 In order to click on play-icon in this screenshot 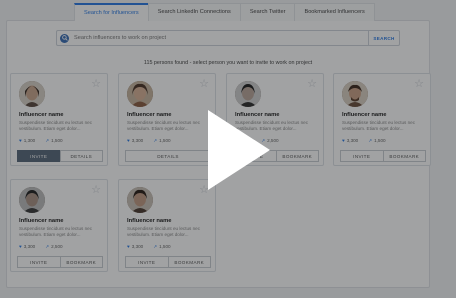, I will do `click(239, 150)`.